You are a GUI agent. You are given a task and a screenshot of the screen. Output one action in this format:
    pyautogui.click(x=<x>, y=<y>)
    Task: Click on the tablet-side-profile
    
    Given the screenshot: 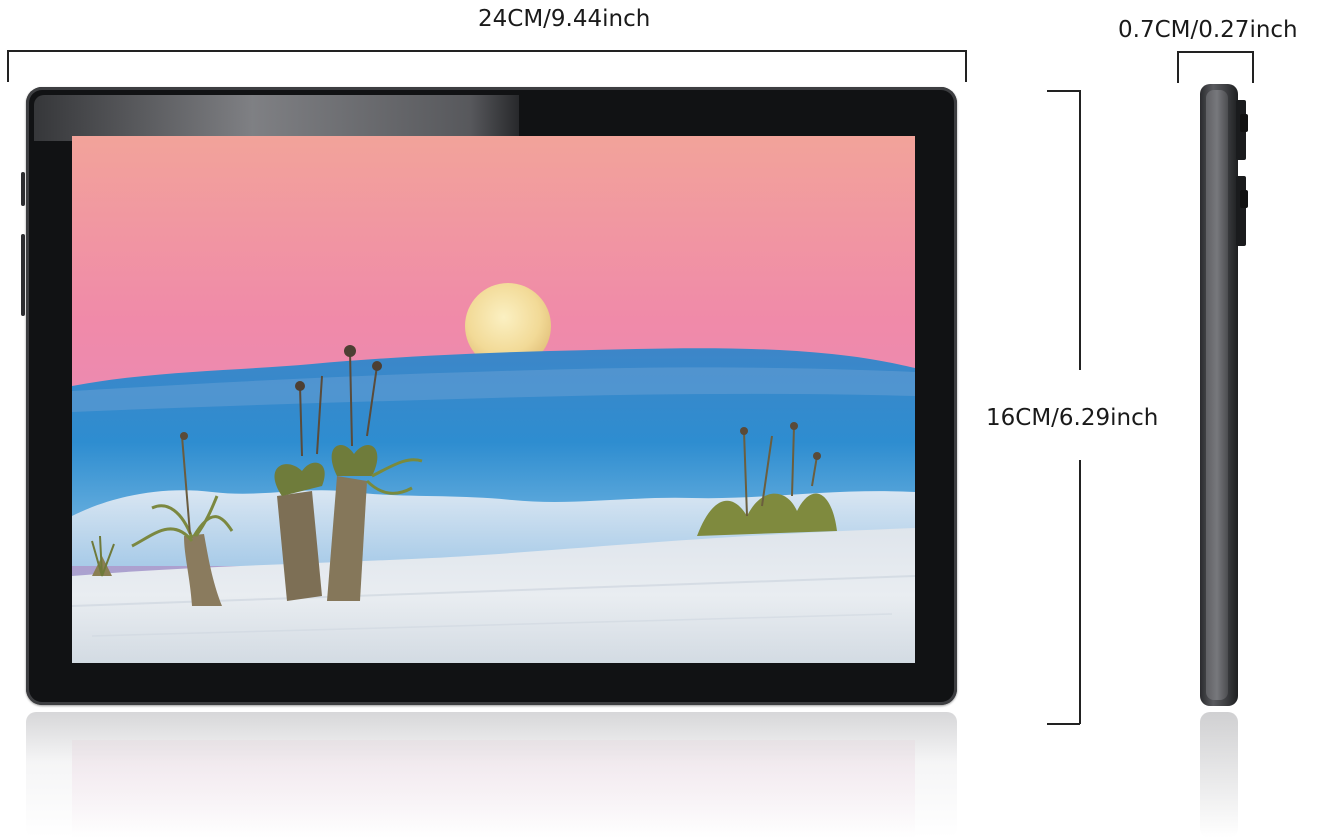 What is the action you would take?
    pyautogui.click(x=1219, y=395)
    